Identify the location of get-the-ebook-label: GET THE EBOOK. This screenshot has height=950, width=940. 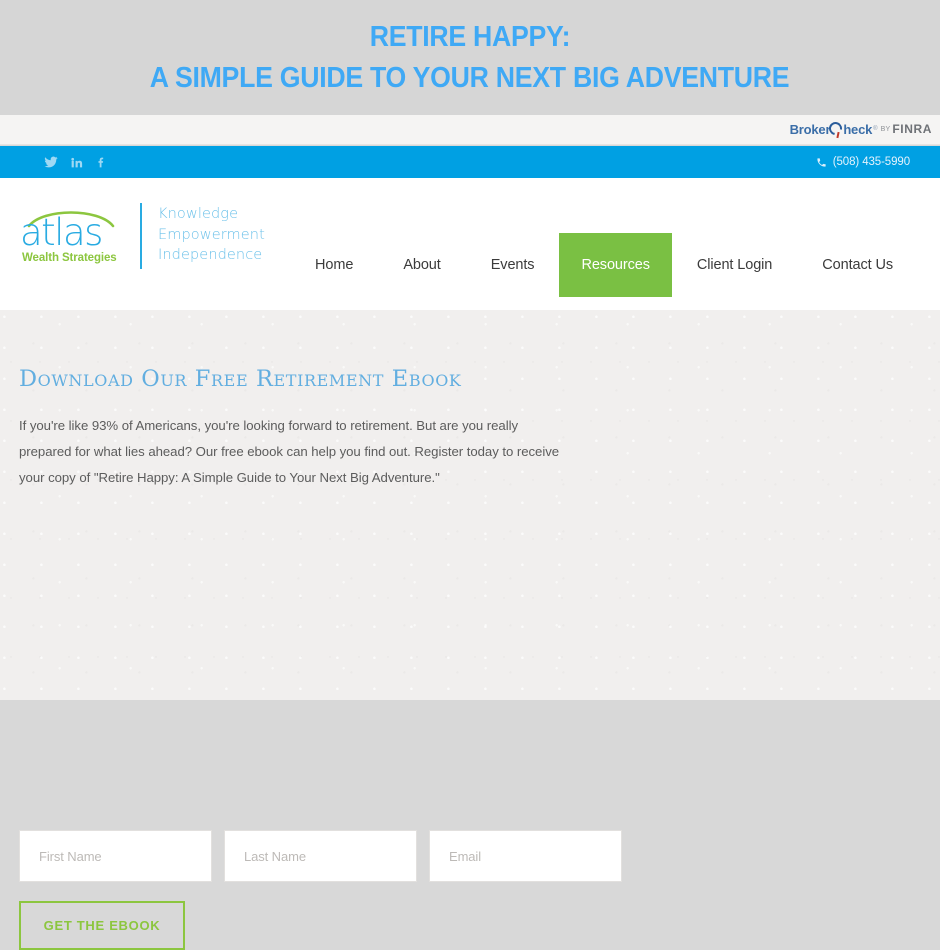
(102, 925).